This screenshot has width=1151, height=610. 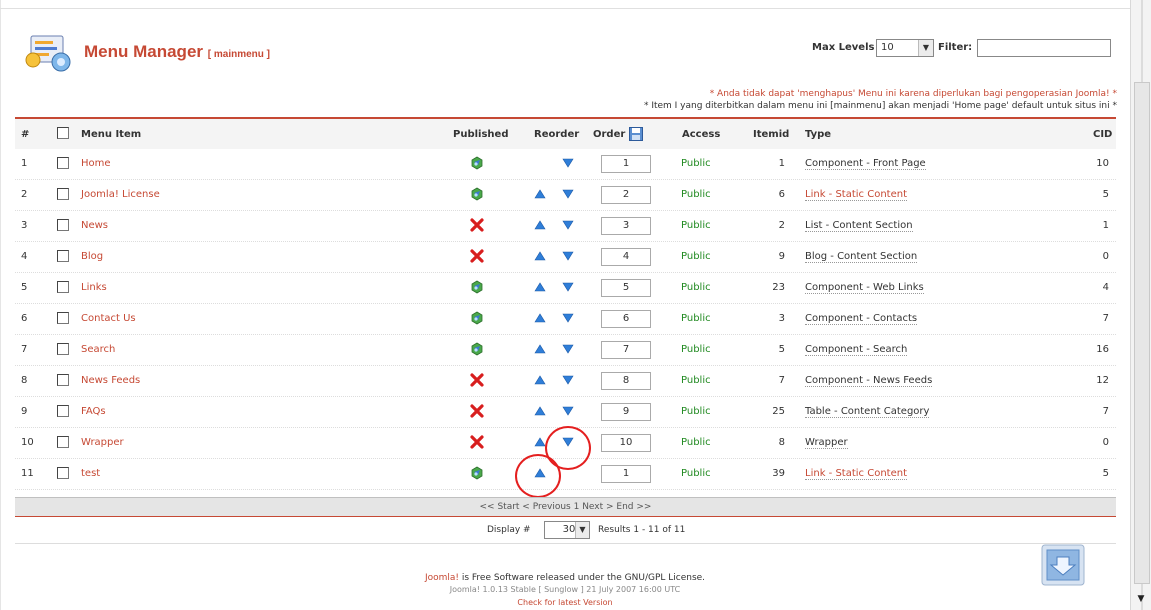 I want to click on order-input: 10, so click(x=626, y=443).